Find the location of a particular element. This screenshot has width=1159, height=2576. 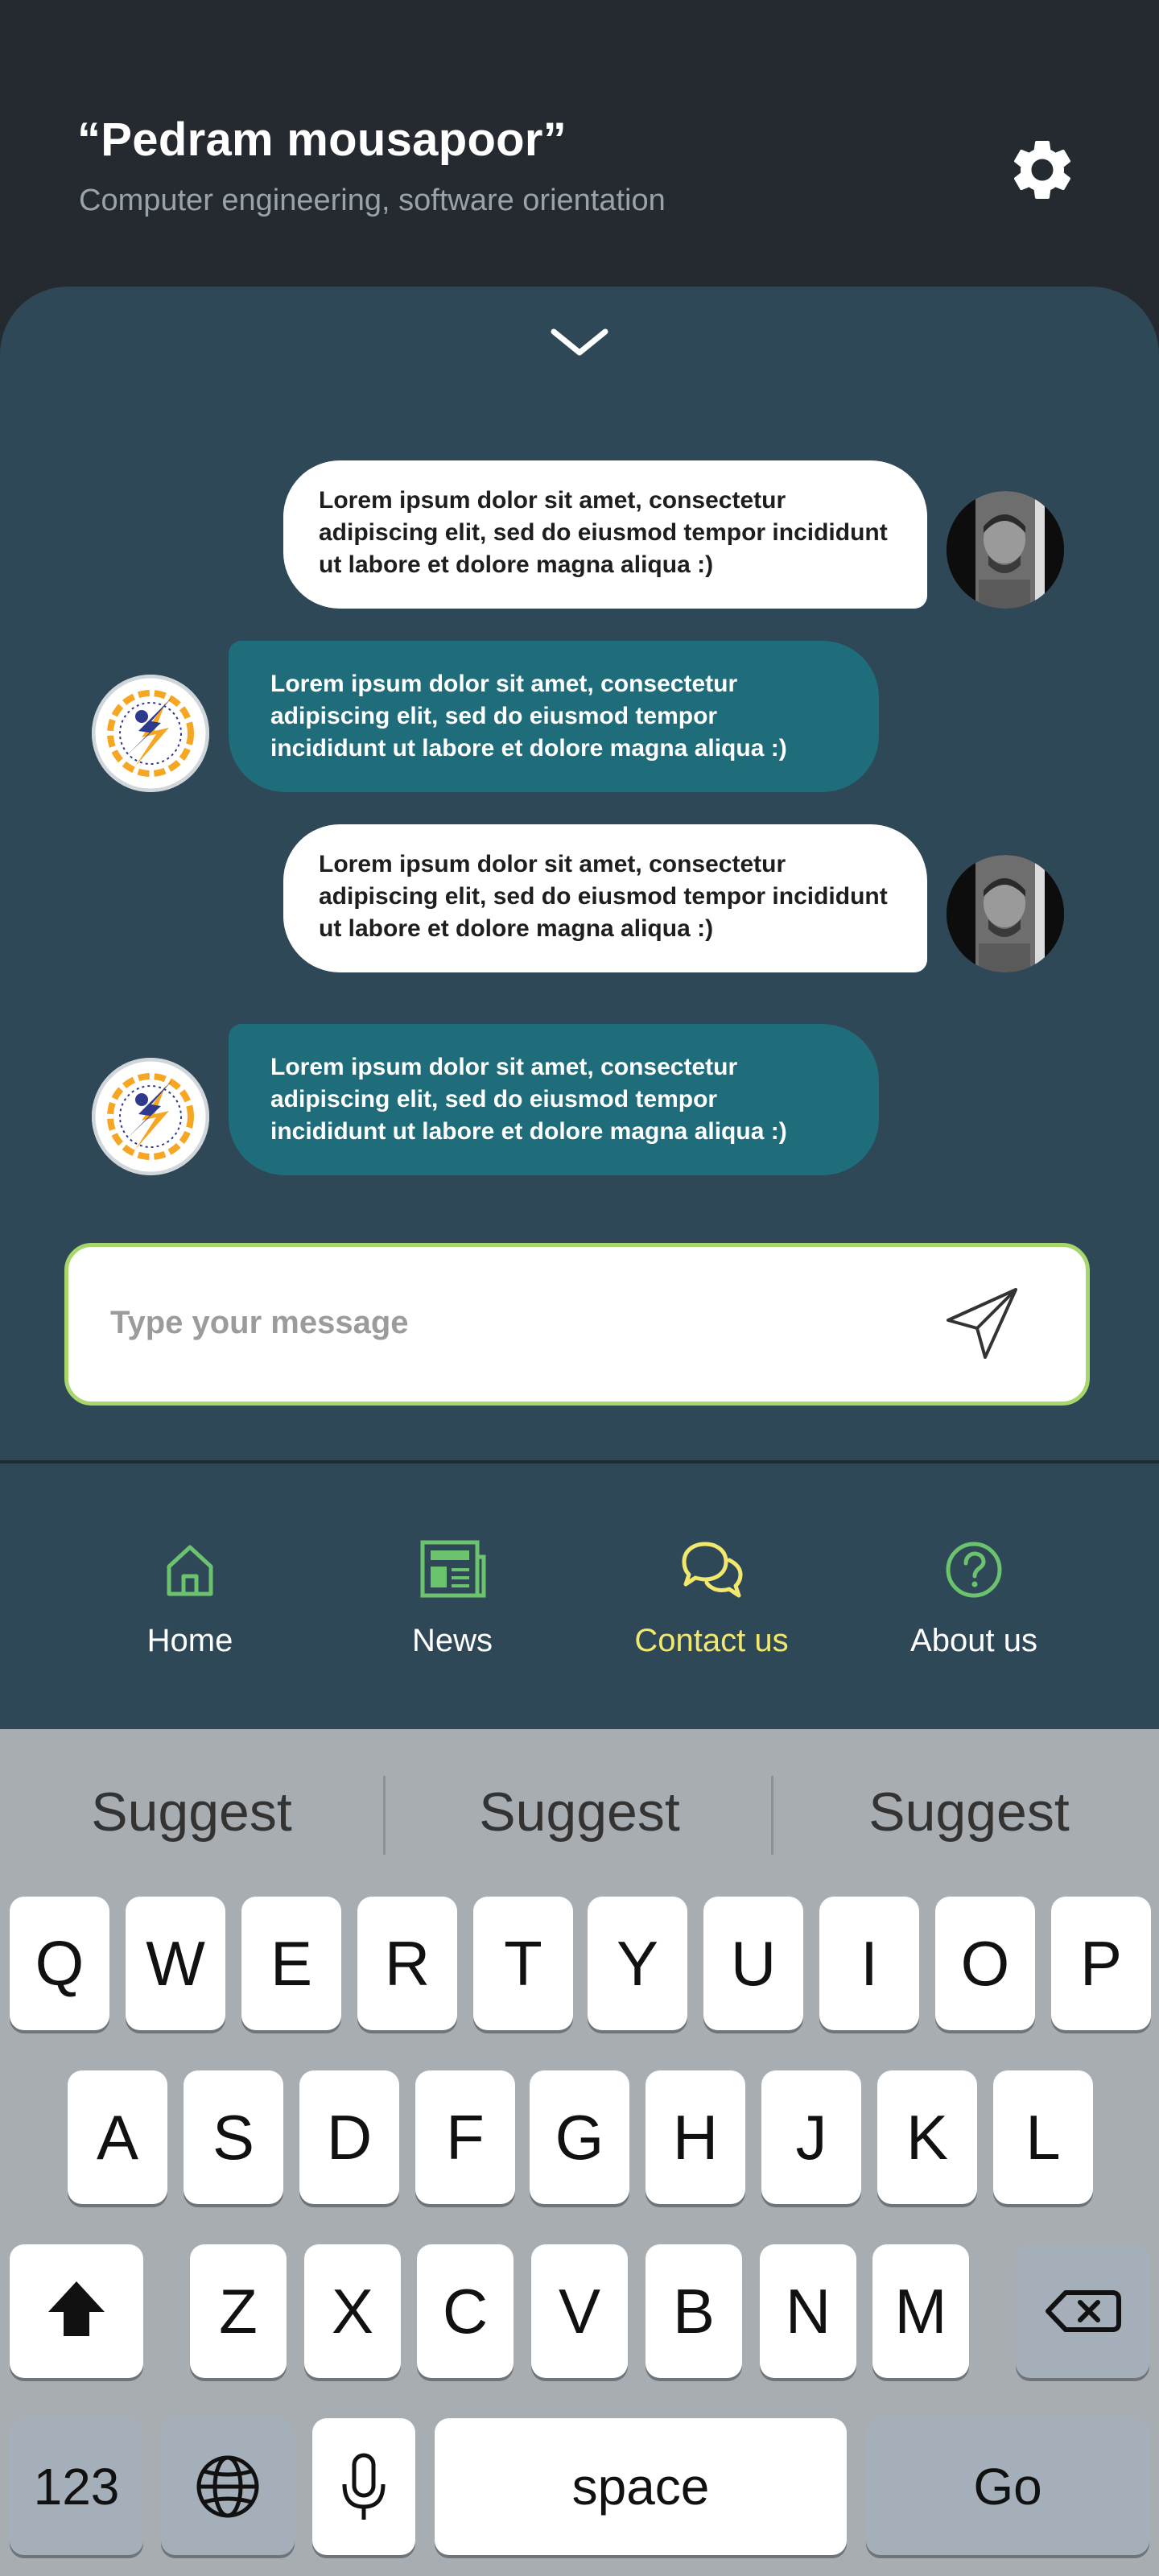

key-l: L is located at coordinates (1043, 2137).